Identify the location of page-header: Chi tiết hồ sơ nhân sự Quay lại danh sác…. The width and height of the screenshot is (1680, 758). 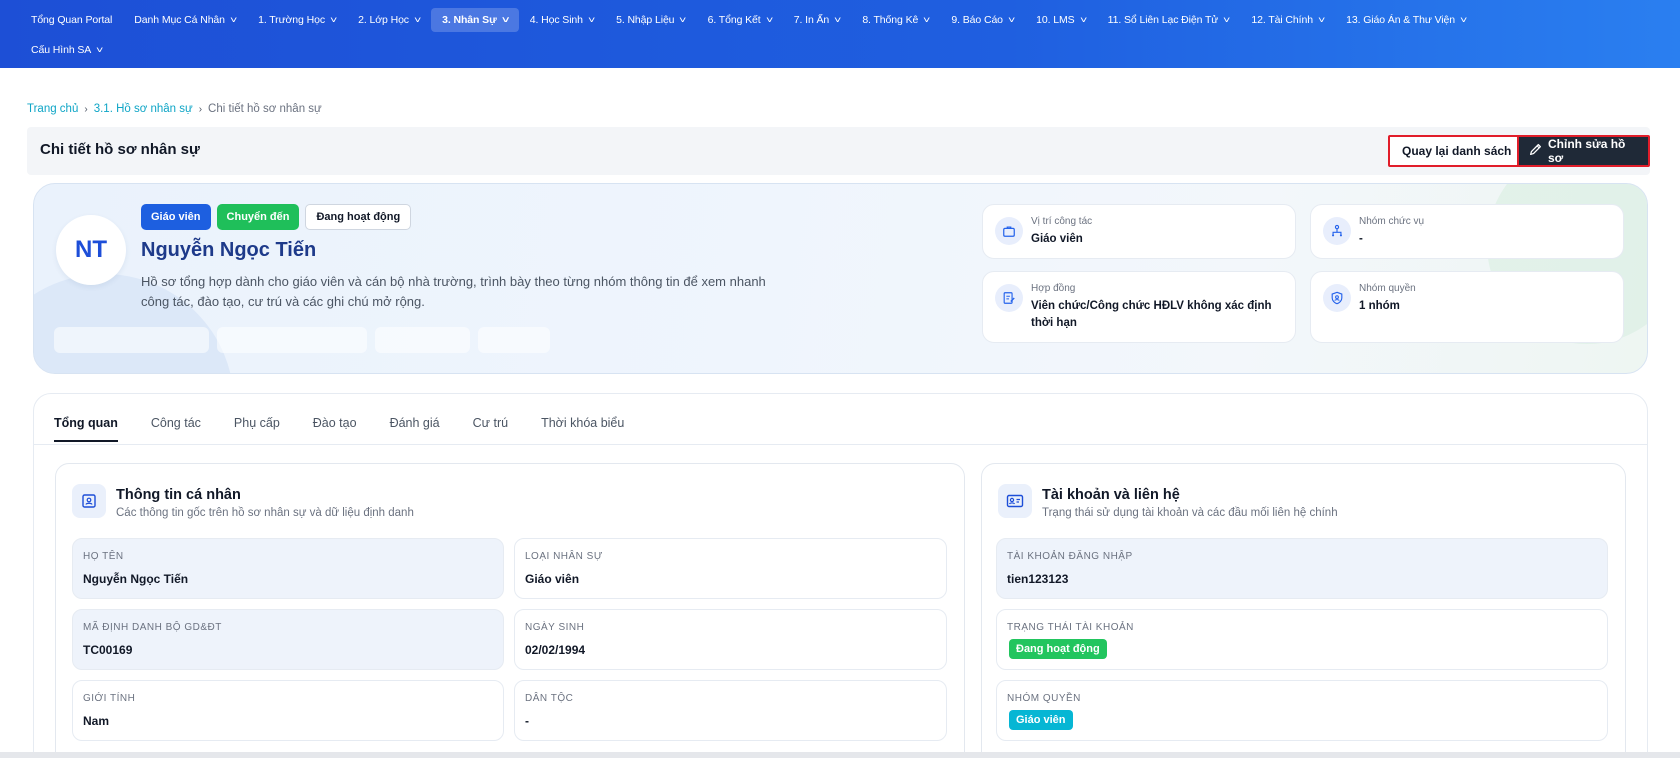
(838, 151).